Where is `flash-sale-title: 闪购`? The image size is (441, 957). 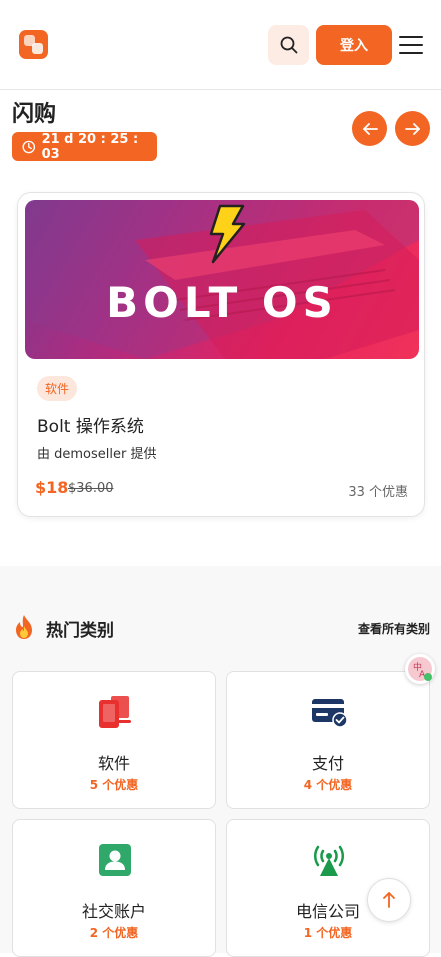
flash-sale-title: 闪购 is located at coordinates (34, 114).